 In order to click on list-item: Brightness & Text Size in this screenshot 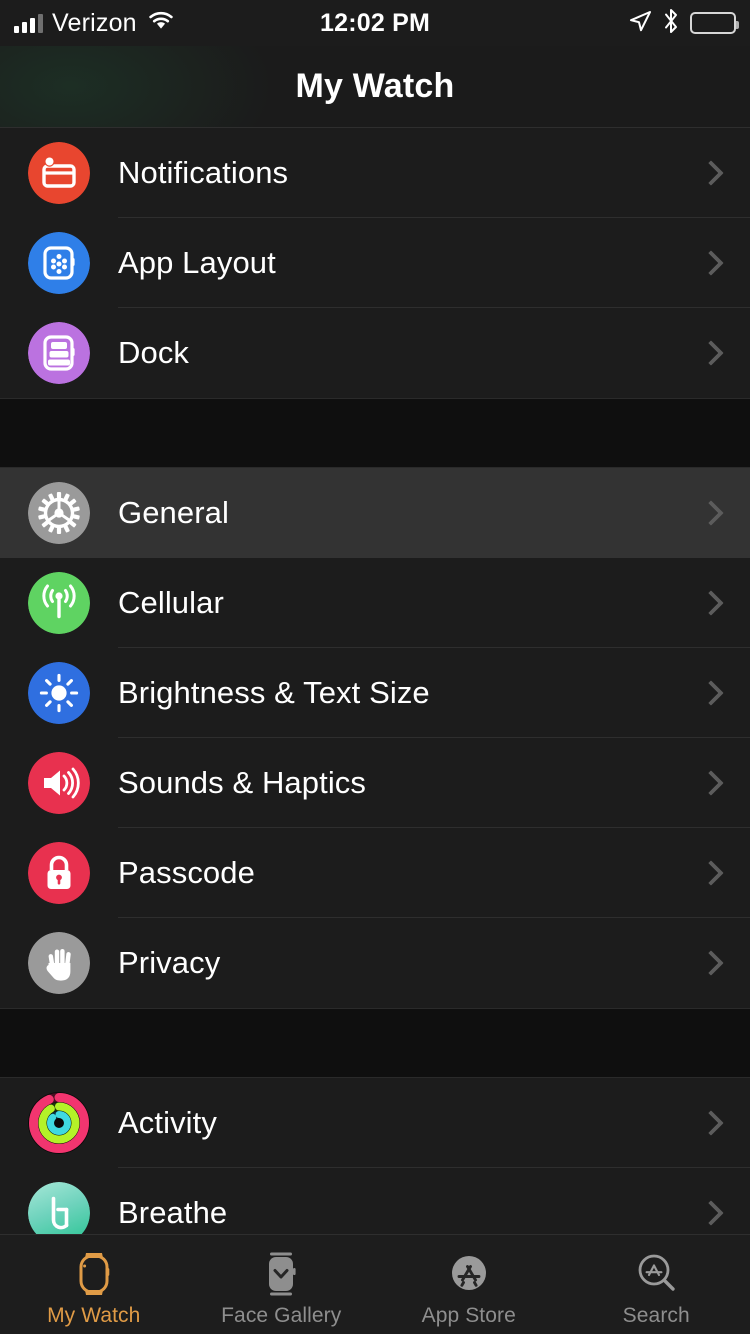, I will do `click(375, 693)`.